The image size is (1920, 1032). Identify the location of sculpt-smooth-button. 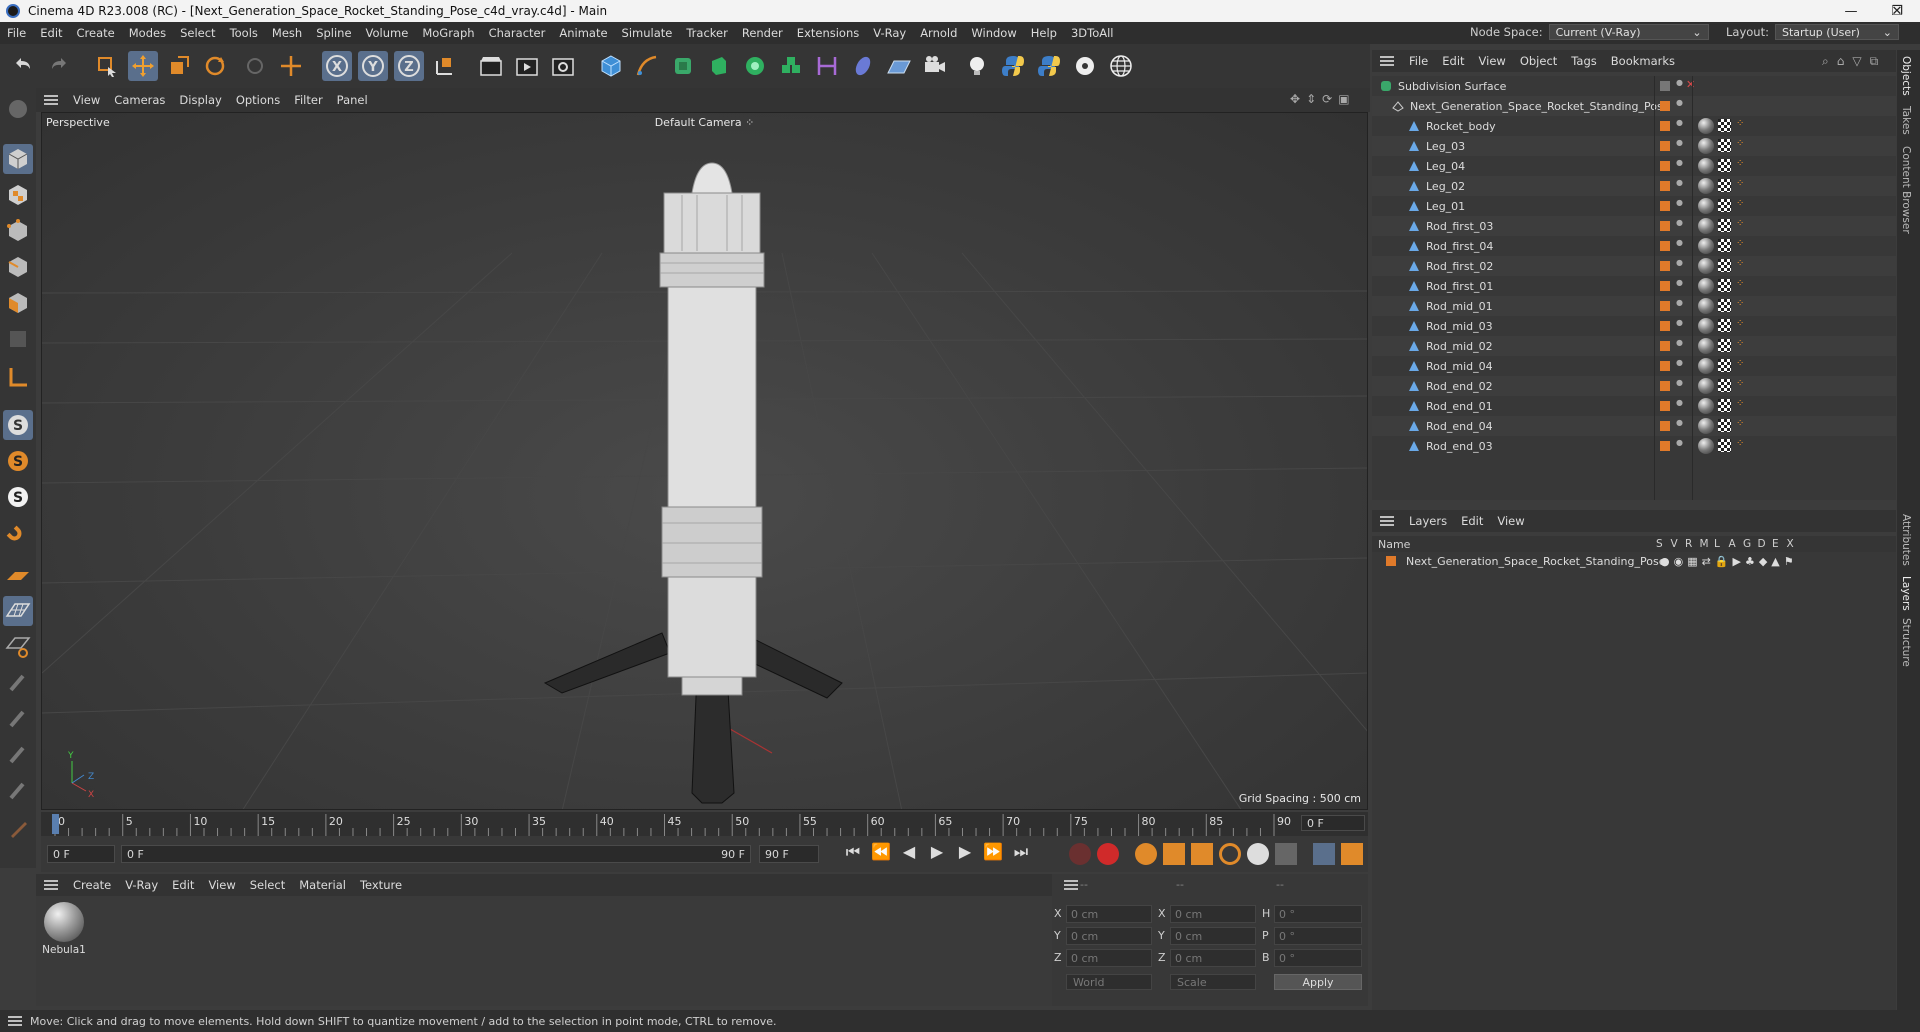
(18, 683).